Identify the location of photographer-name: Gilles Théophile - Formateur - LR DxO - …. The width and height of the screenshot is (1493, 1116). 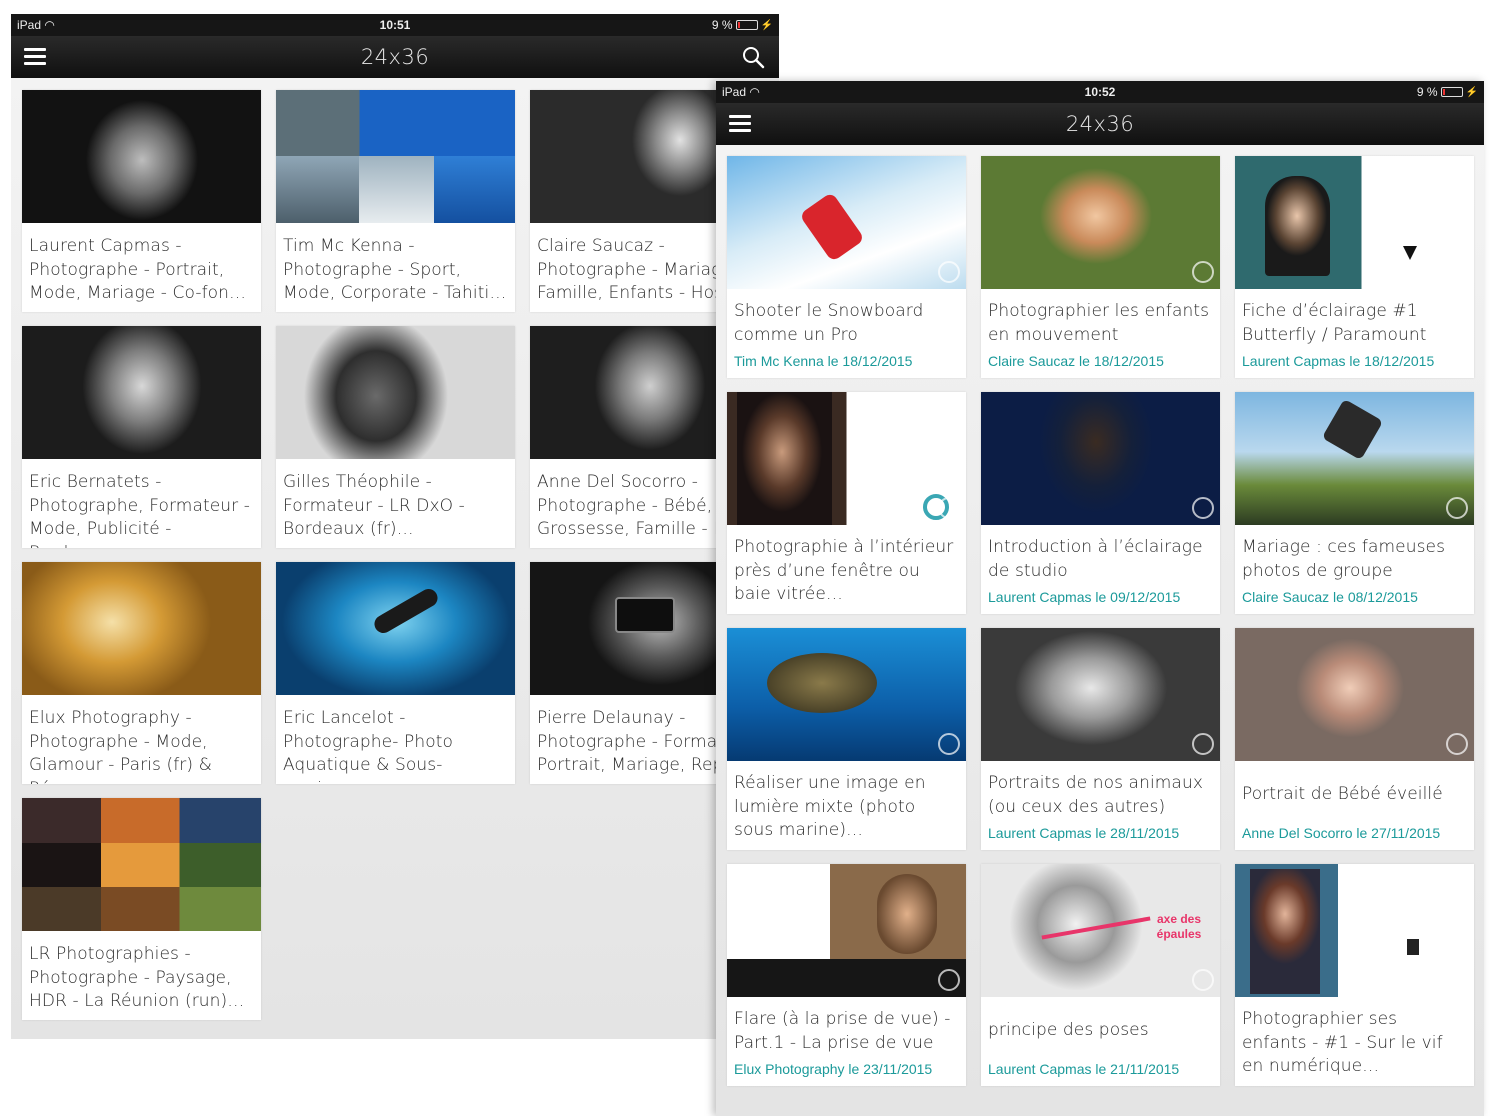
(374, 505).